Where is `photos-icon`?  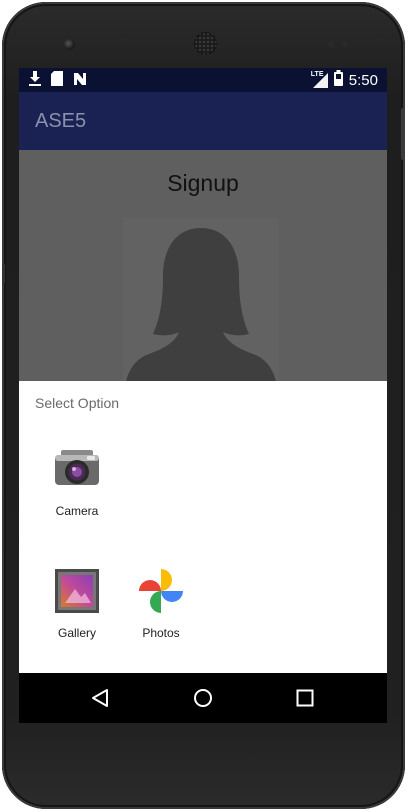 photos-icon is located at coordinates (161, 591).